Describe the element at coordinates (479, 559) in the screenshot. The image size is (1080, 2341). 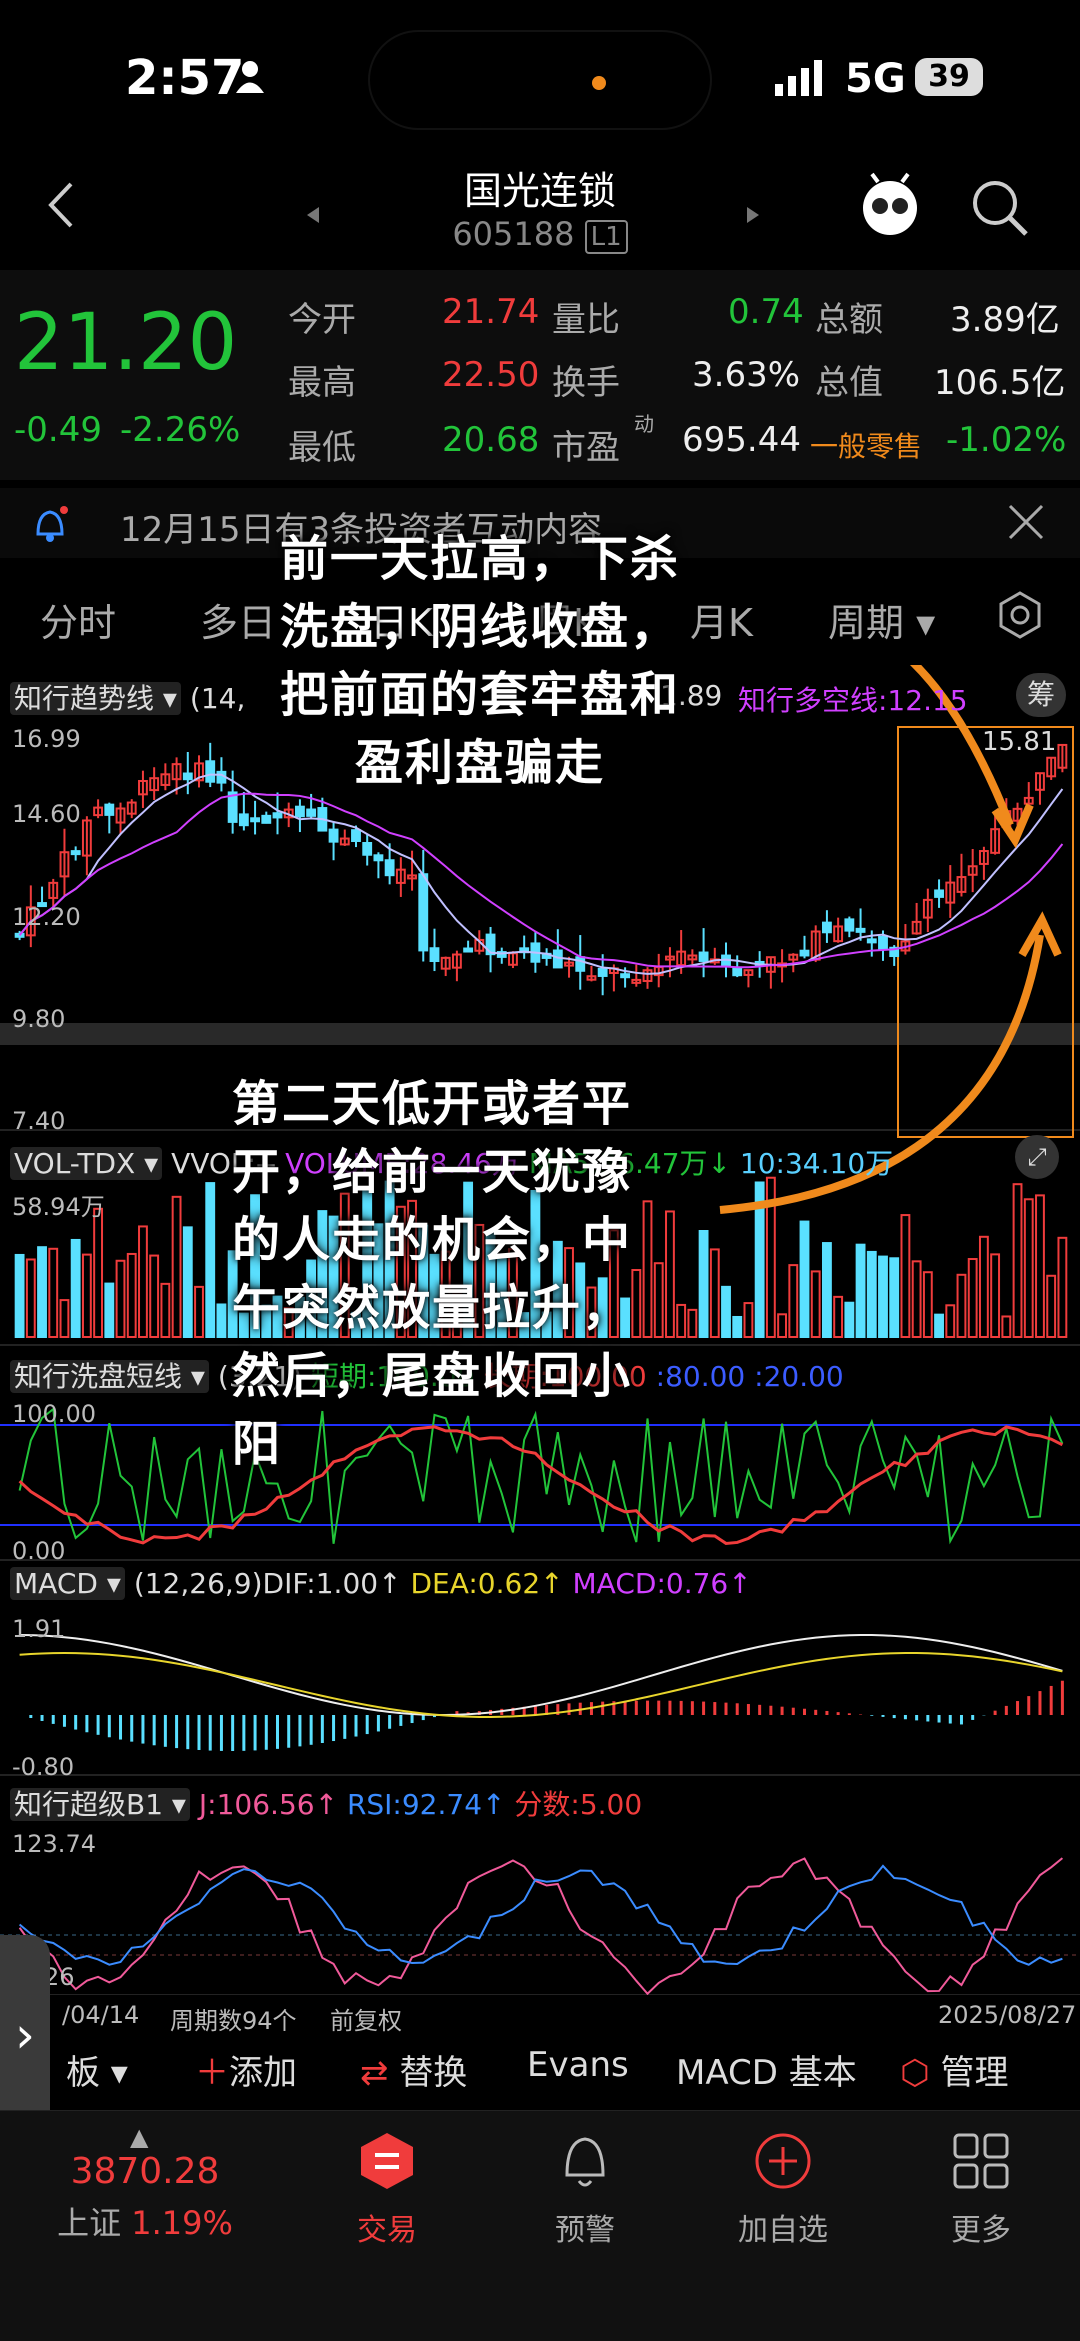
I see `annotation-1-line-1: 前一天拉高，下杀` at that location.